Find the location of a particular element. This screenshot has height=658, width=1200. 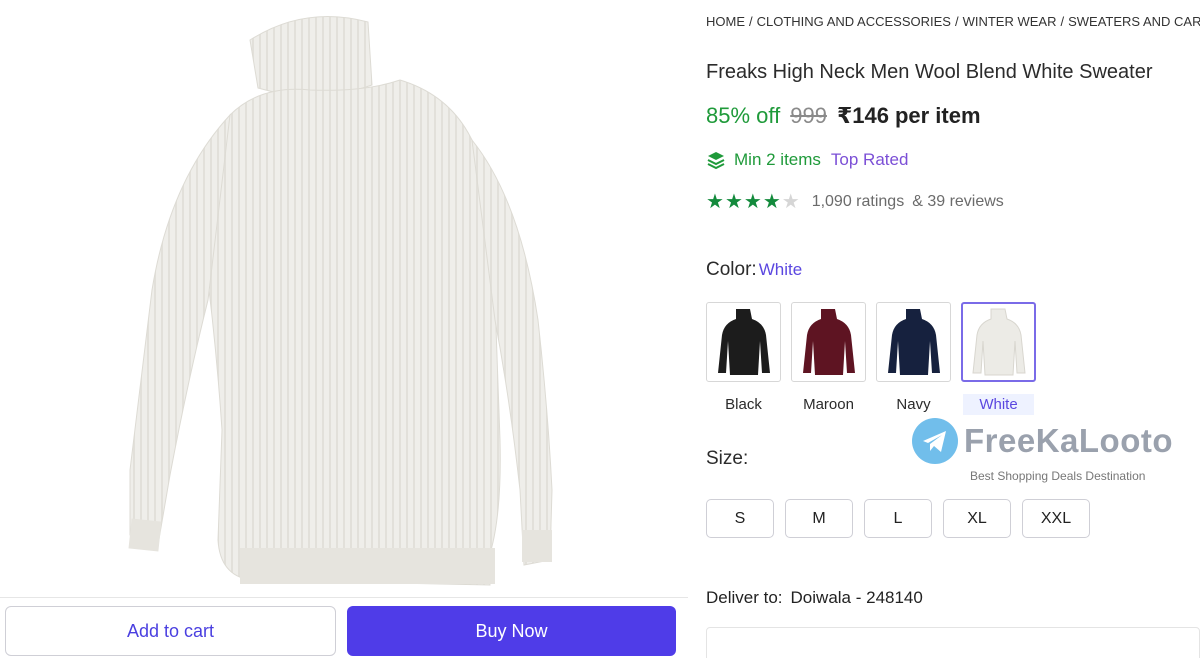

layers-icon is located at coordinates (716, 161).